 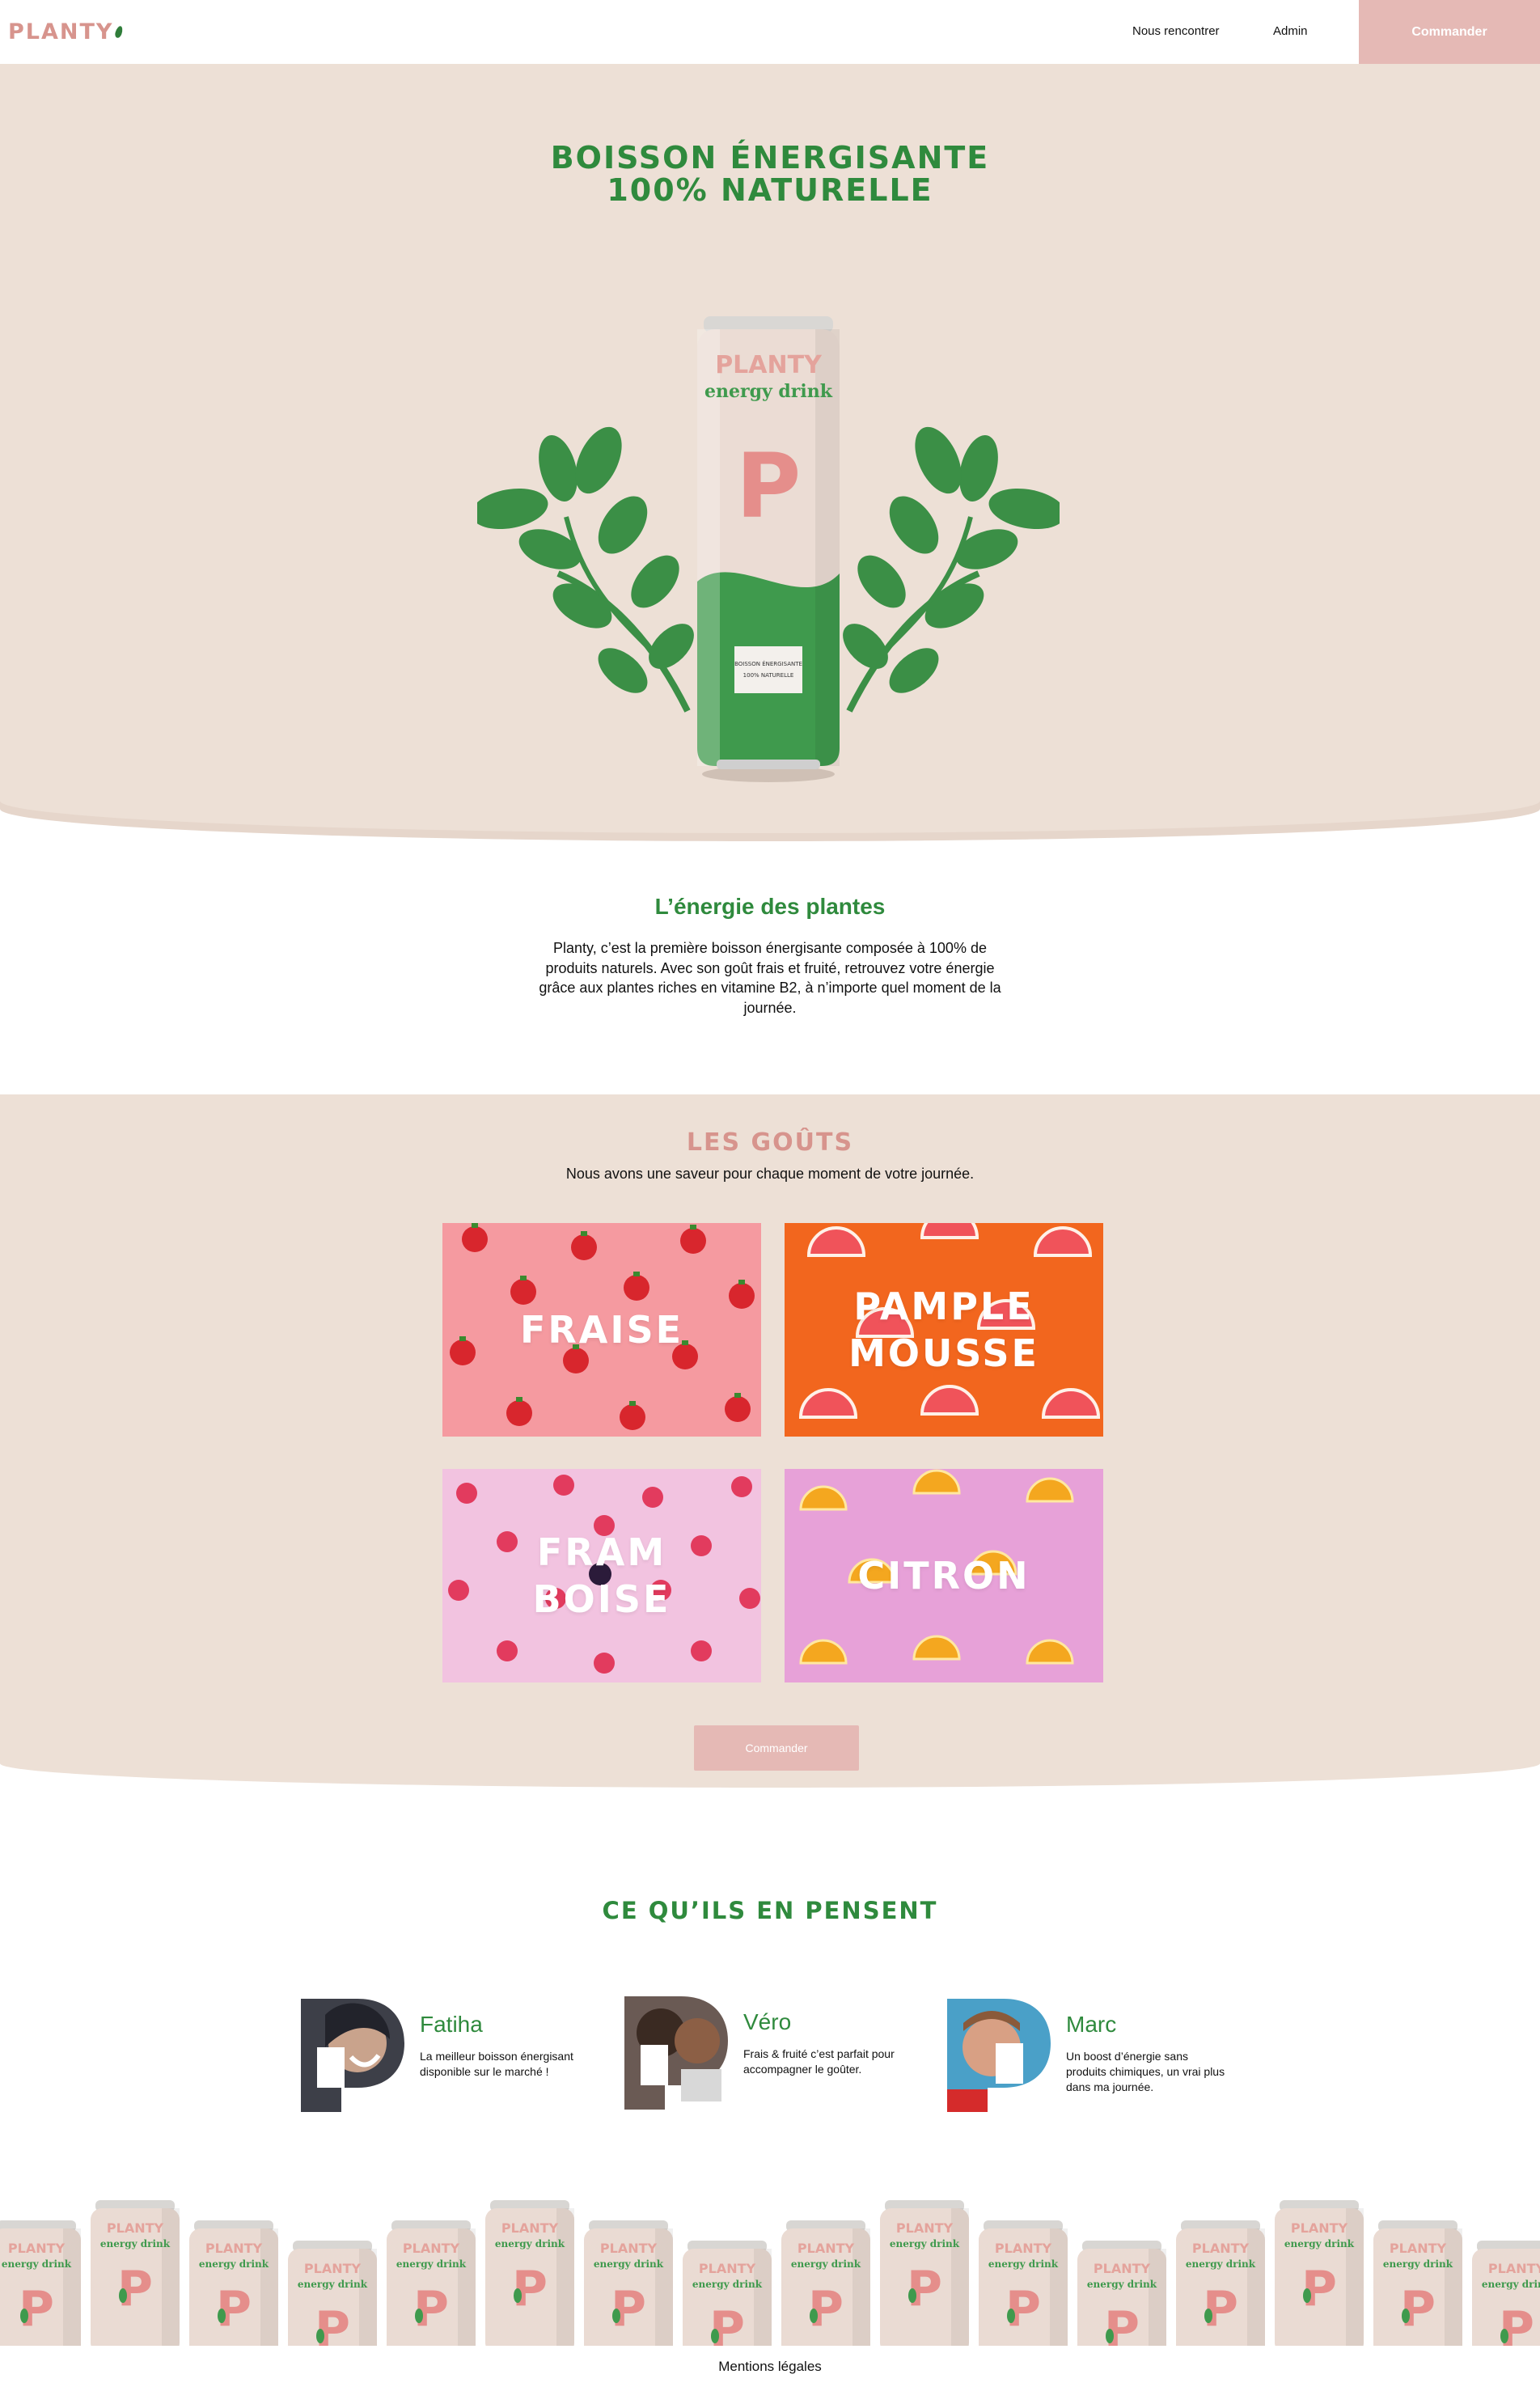 What do you see at coordinates (768, 675) in the screenshot?
I see `can-label-line2: 100% NATURELLE` at bounding box center [768, 675].